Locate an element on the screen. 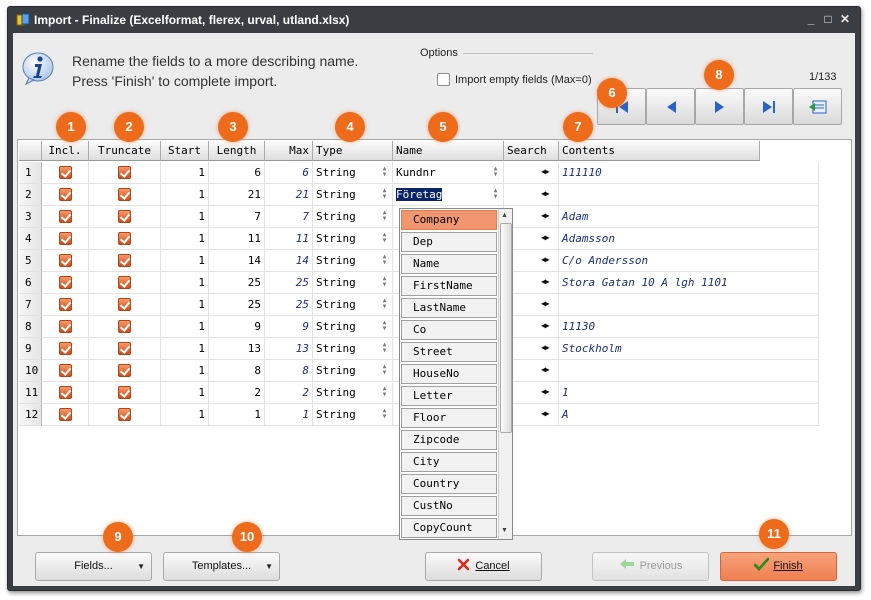  column-header-name: Name is located at coordinates (448, 151).